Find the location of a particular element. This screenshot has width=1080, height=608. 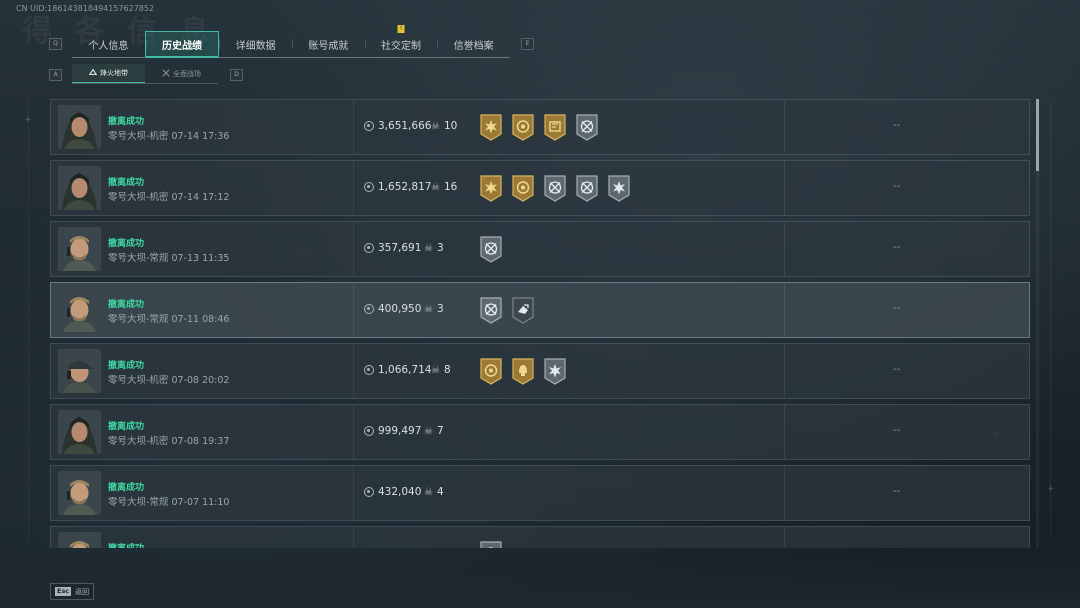

tab-label: 社交定制 is located at coordinates (401, 46).